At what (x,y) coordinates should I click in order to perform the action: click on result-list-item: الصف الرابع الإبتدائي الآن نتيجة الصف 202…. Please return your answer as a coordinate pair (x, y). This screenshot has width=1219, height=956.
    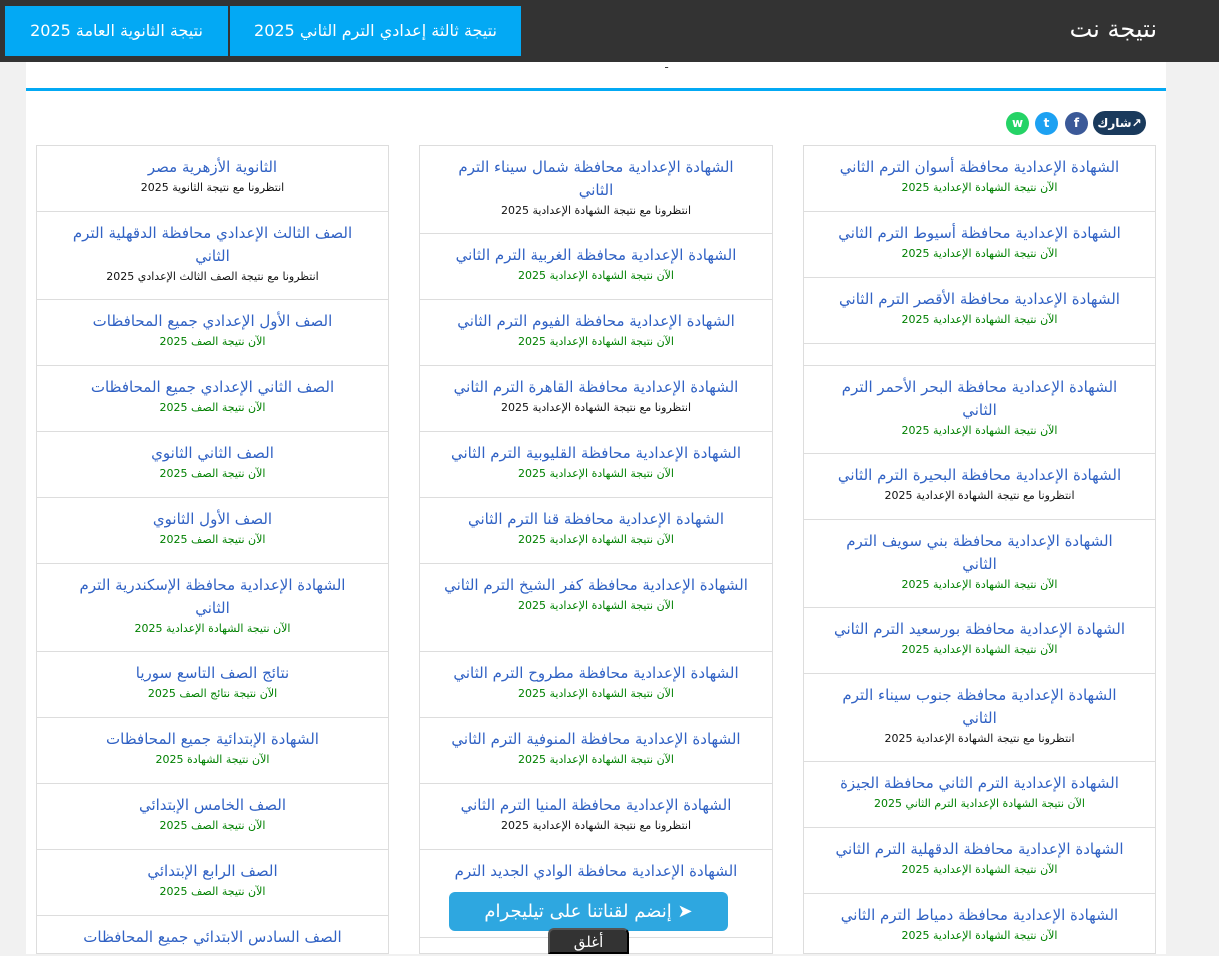
    Looking at the image, I should click on (212, 883).